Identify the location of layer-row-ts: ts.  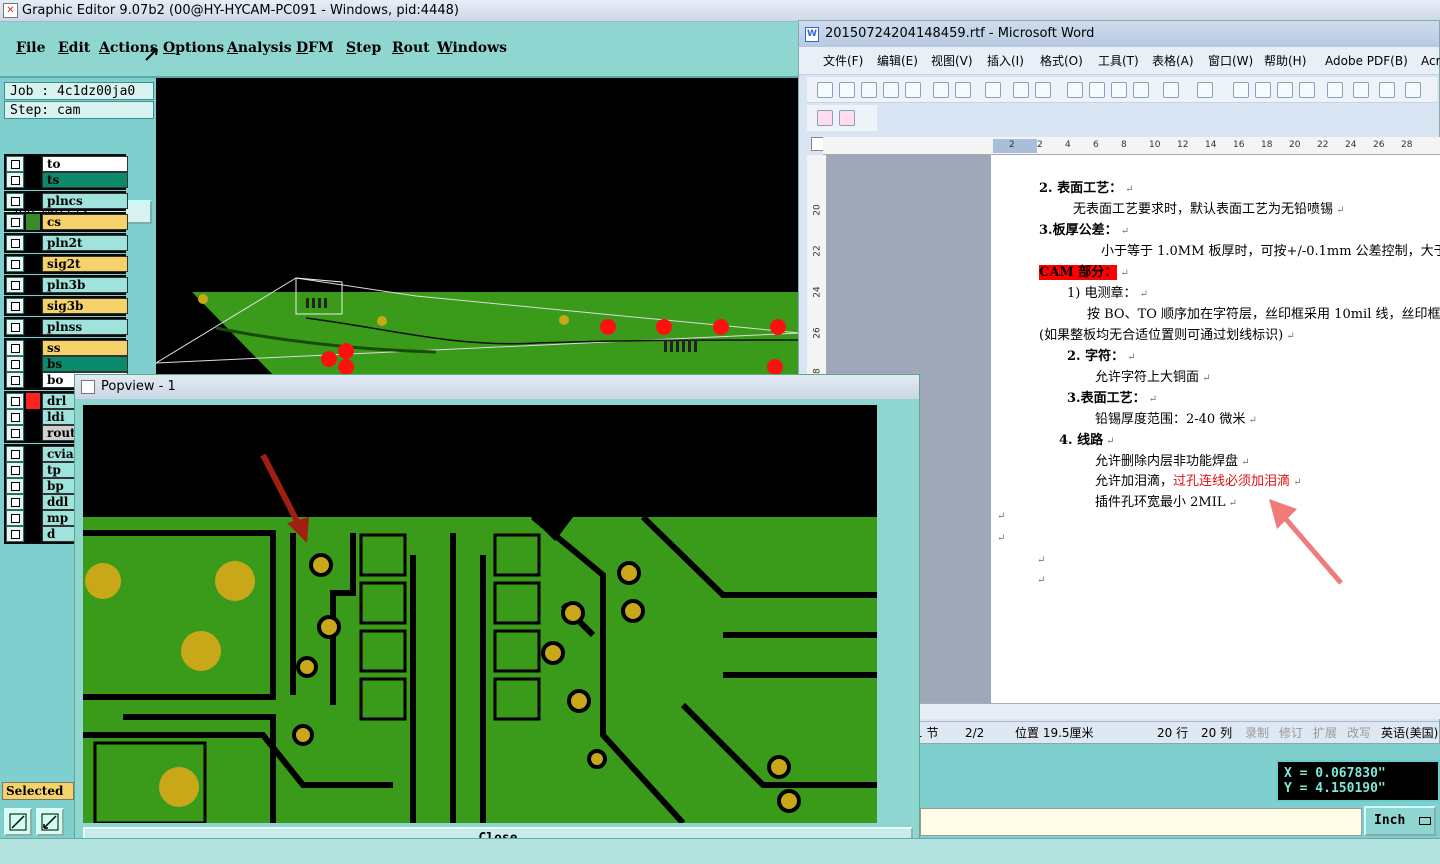
(67, 180).